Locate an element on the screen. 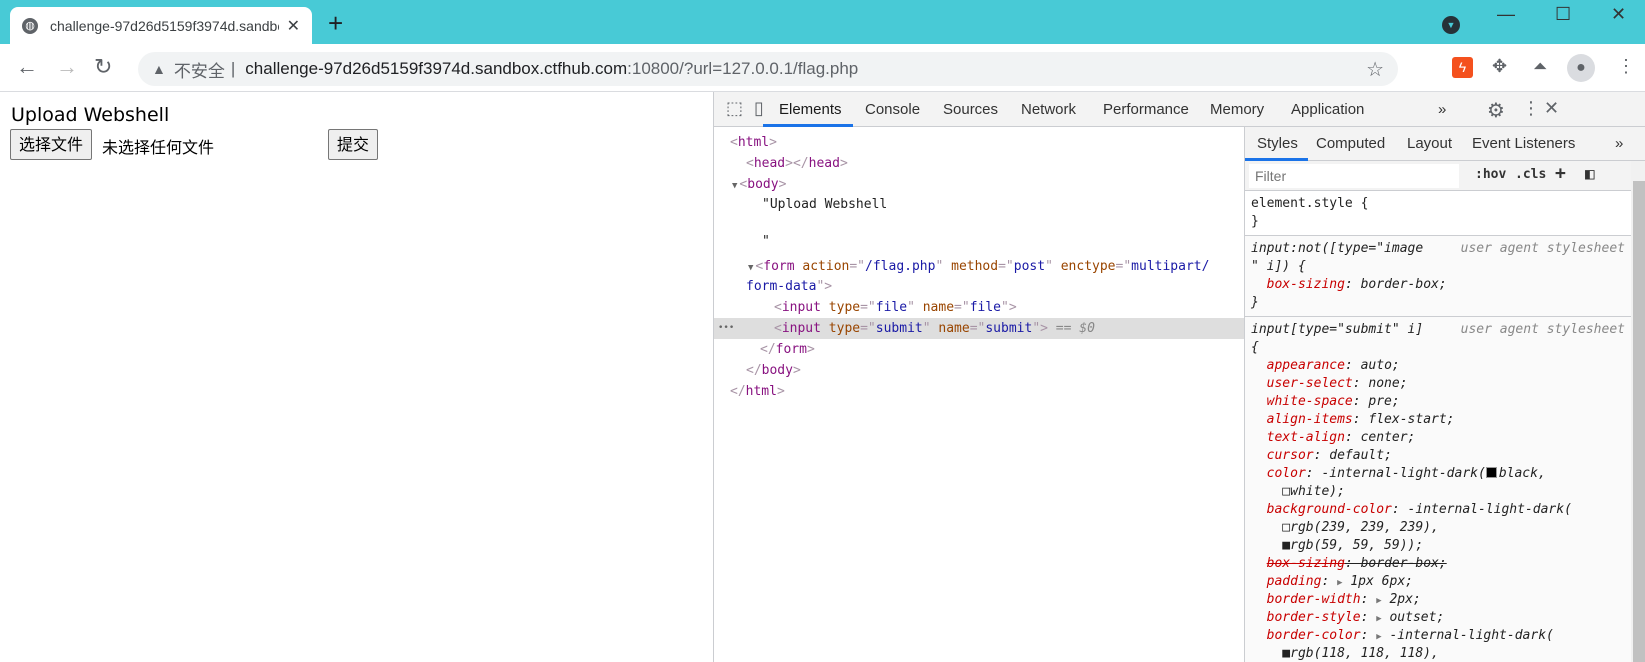  css-declaration: ■rgb(118, 118, 118), is located at coordinates (1441, 653).